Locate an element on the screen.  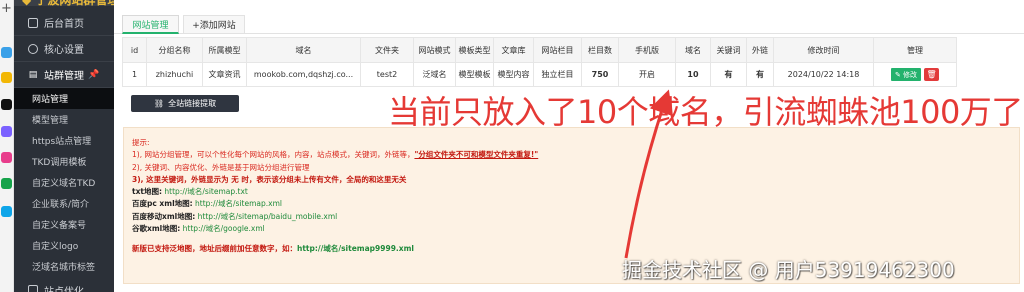
sidebar-item-city-tags: 泛域名城市标签 is located at coordinates (64, 266).